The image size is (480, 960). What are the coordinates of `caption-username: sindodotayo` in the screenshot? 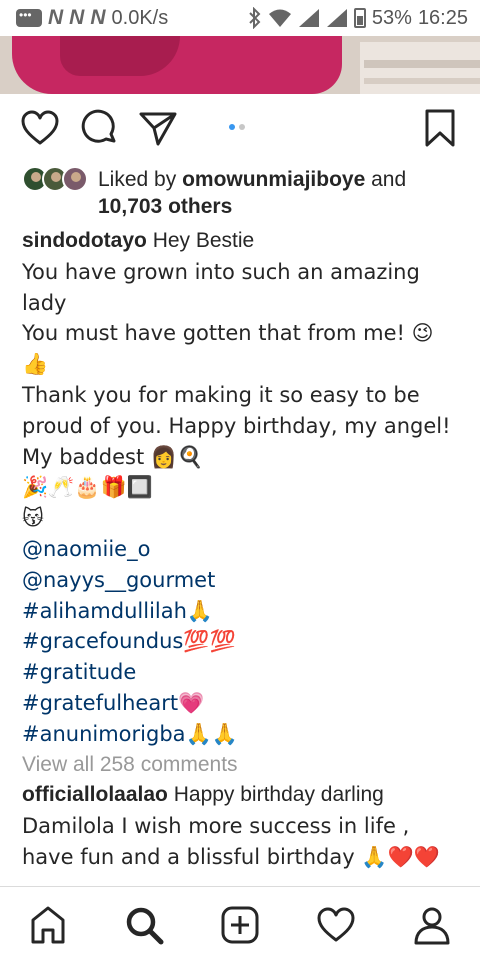 It's located at (84, 240).